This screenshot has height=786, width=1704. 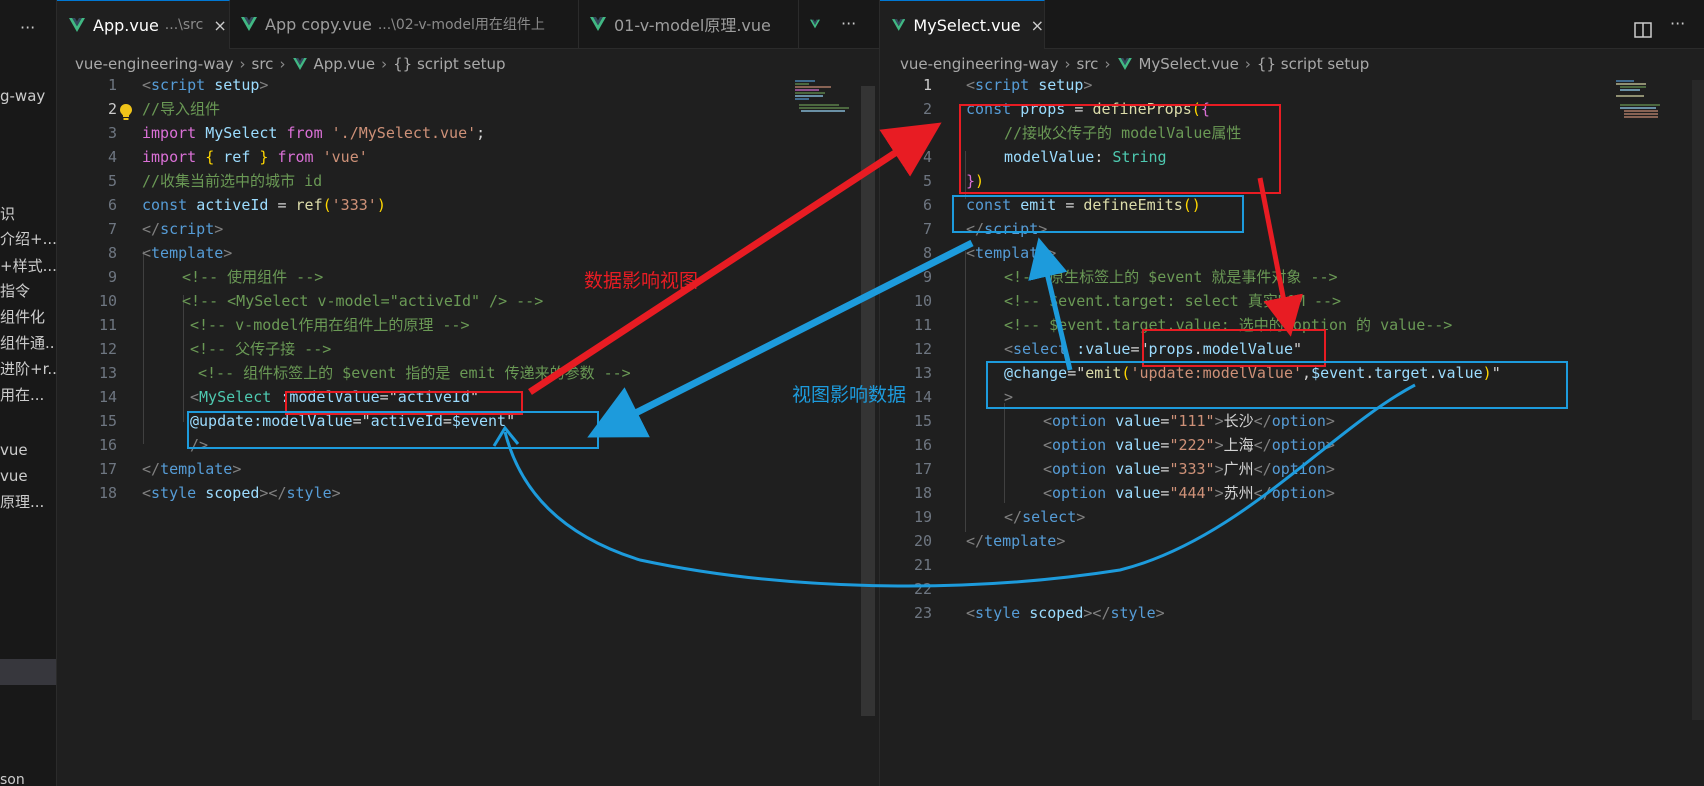 I want to click on tab-v-model-principle: 01-v-model原理.vue, so click(x=688, y=24).